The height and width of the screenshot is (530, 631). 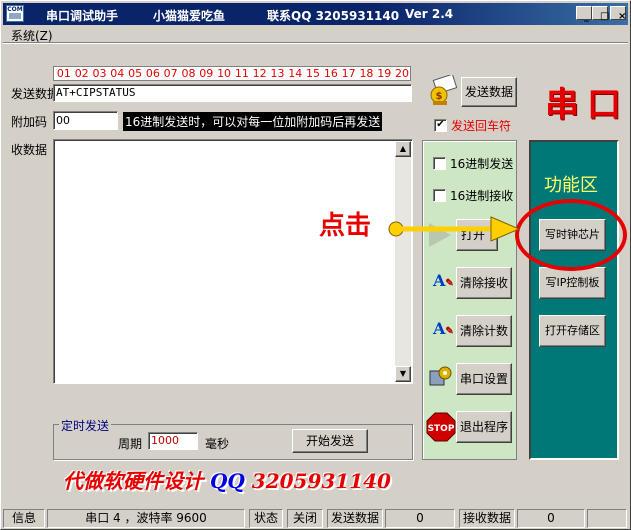 I want to click on start-send-button: 开始发送, so click(x=330, y=441).